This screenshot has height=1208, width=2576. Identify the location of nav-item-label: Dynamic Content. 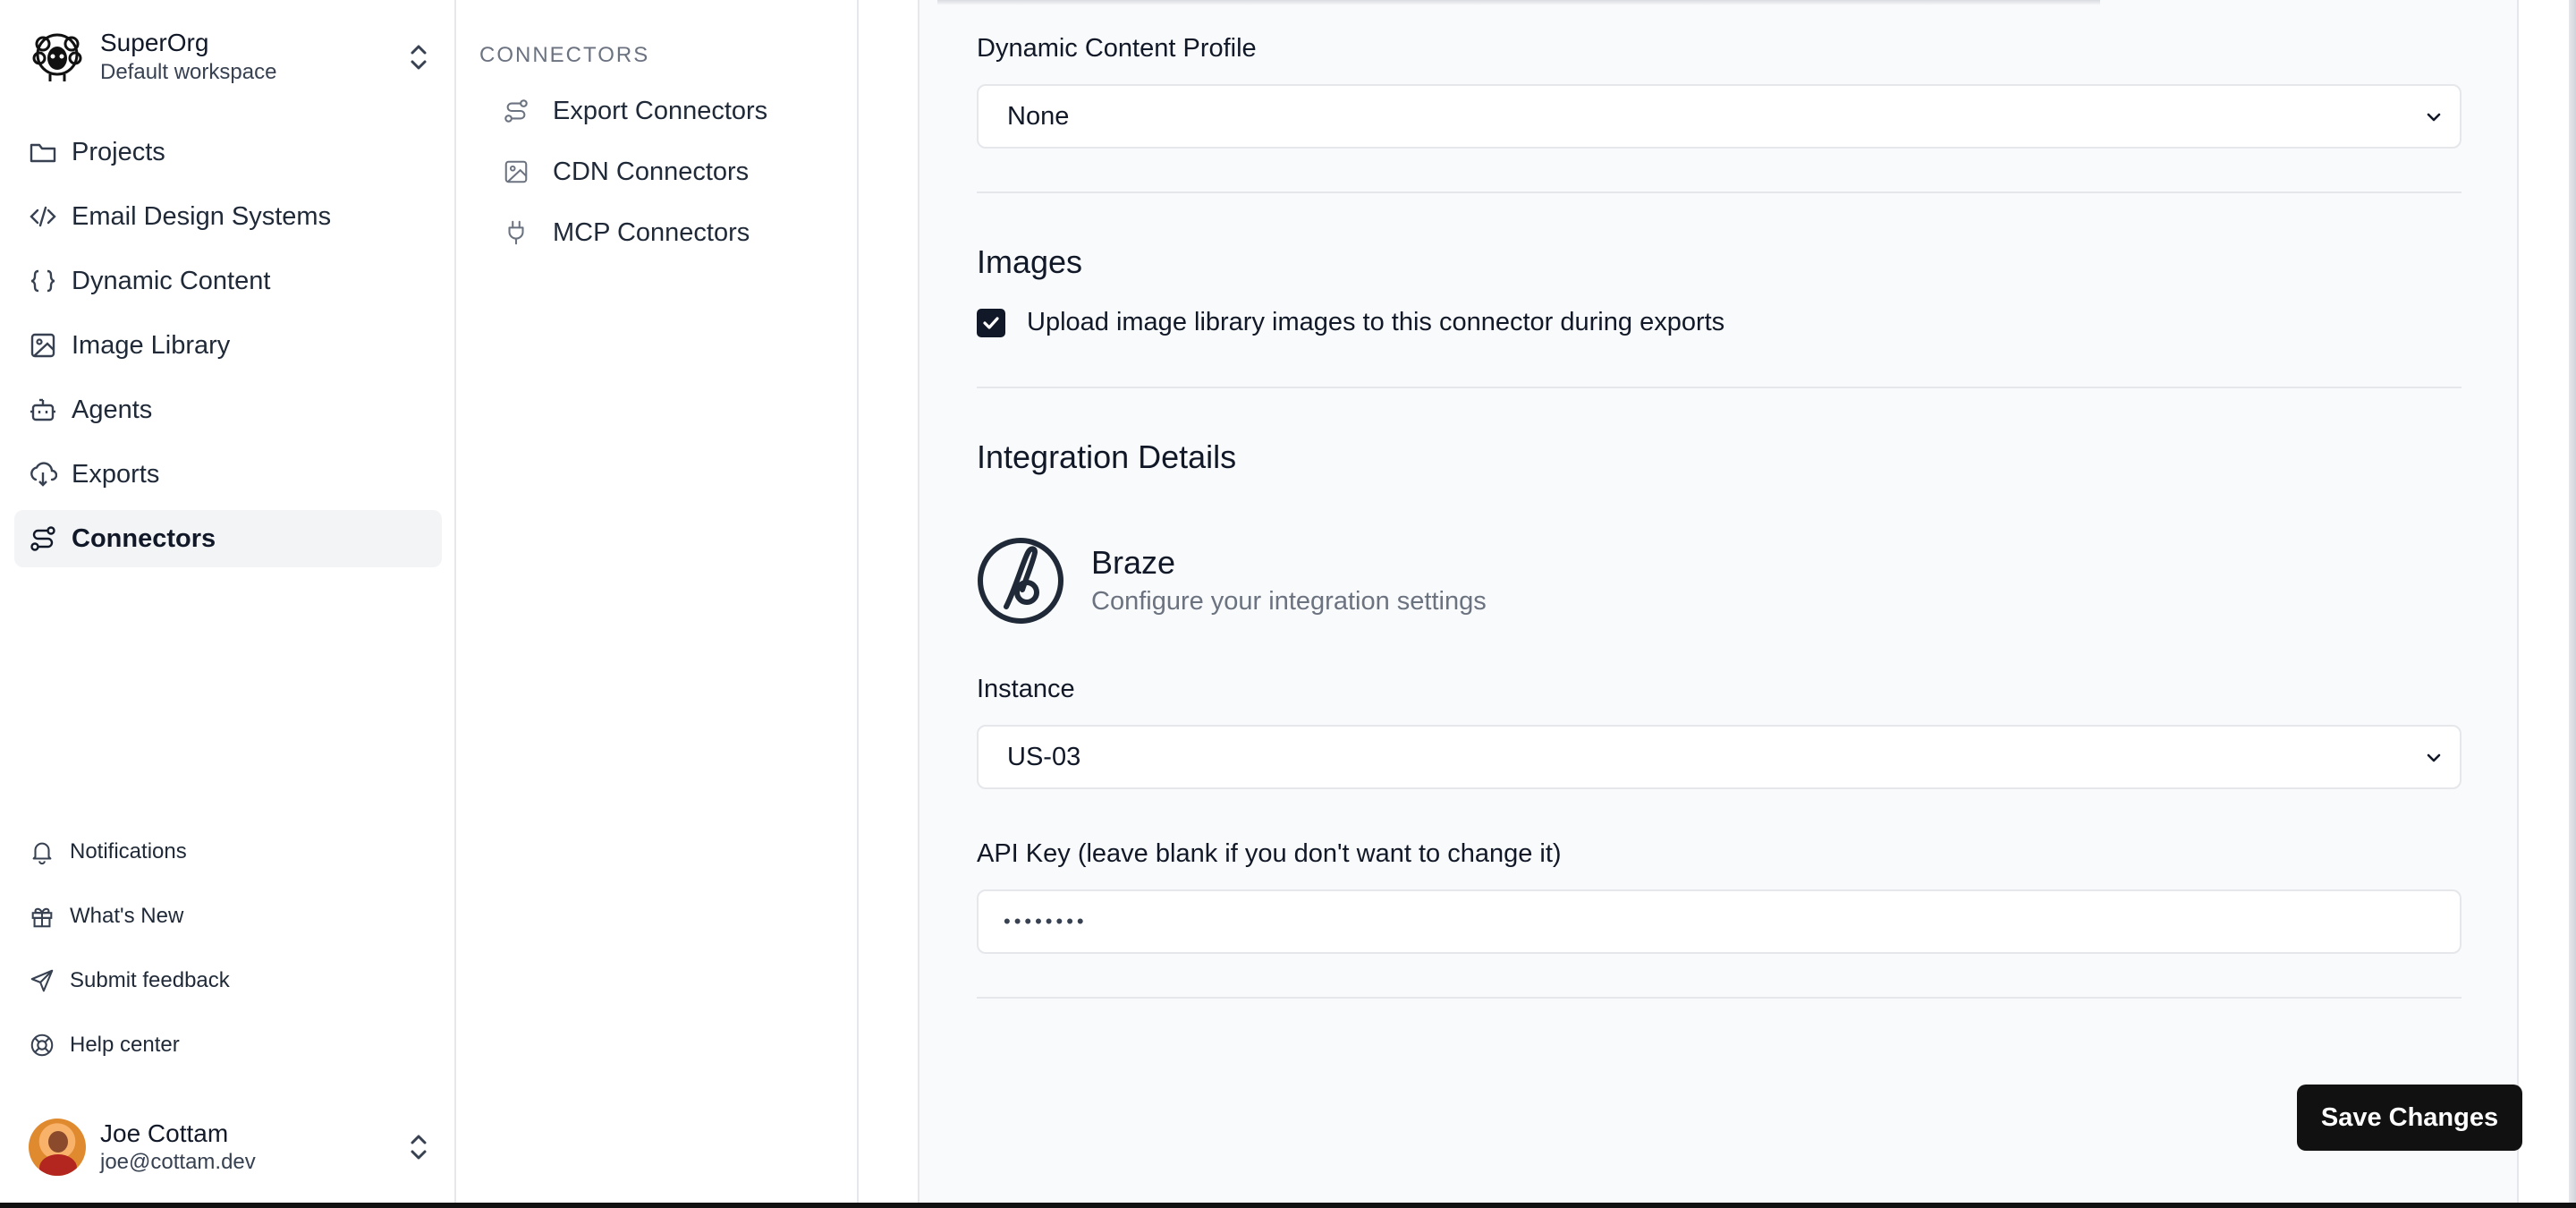
(171, 280).